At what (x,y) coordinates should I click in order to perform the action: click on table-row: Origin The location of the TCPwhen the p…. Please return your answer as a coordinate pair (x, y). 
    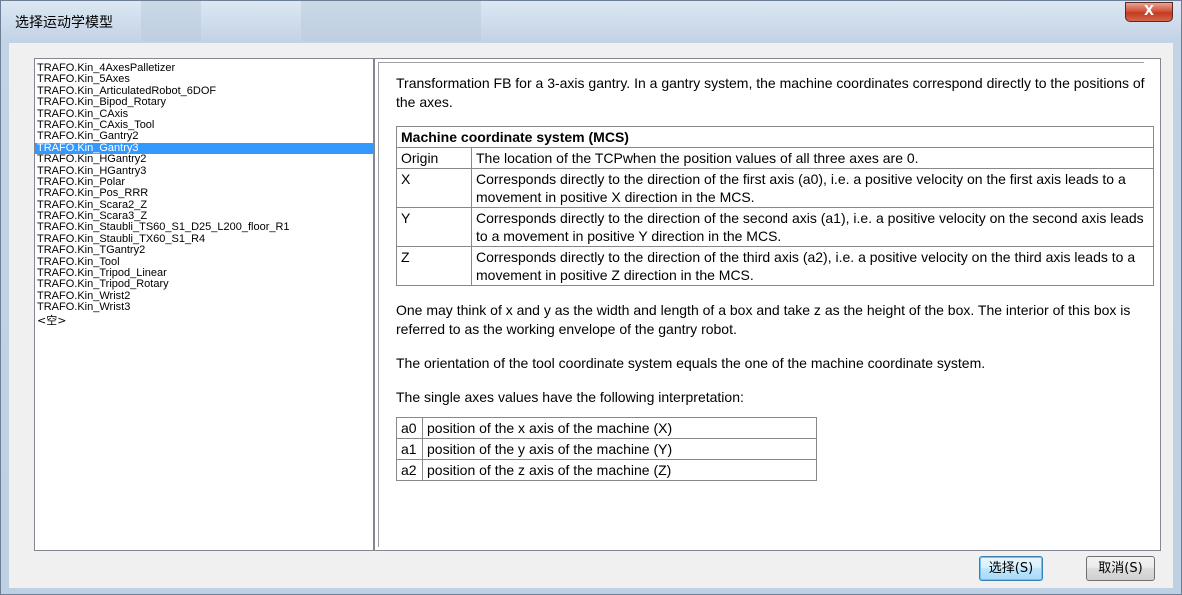
    Looking at the image, I should click on (775, 158).